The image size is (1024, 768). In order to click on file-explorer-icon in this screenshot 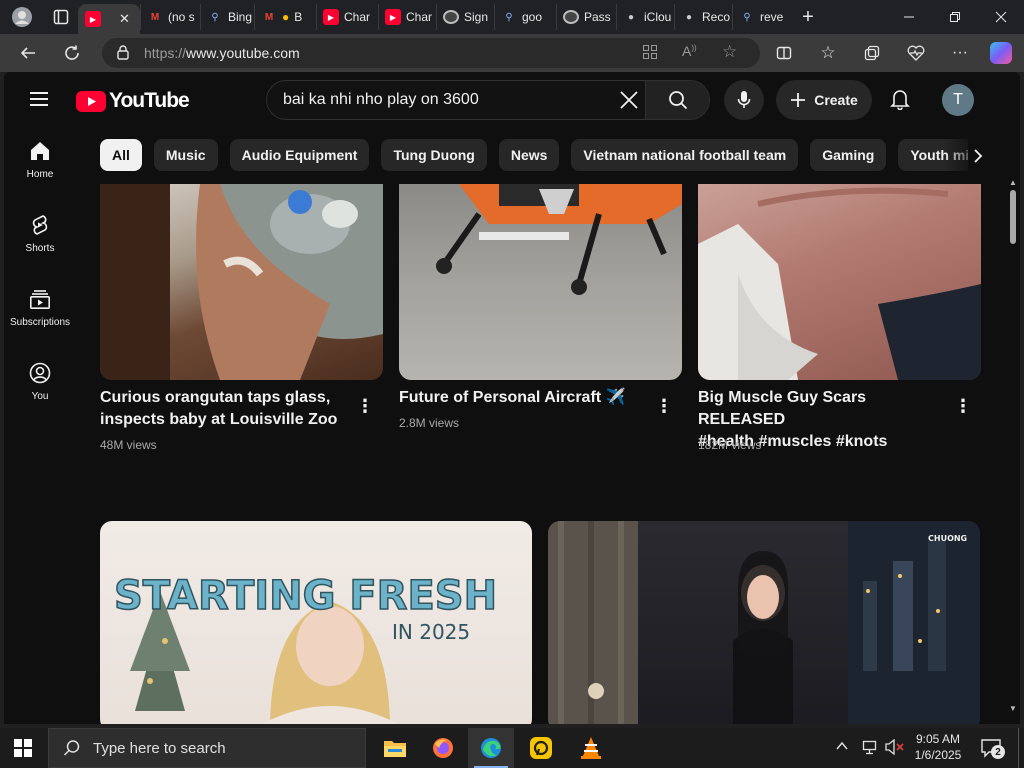, I will do `click(395, 748)`.